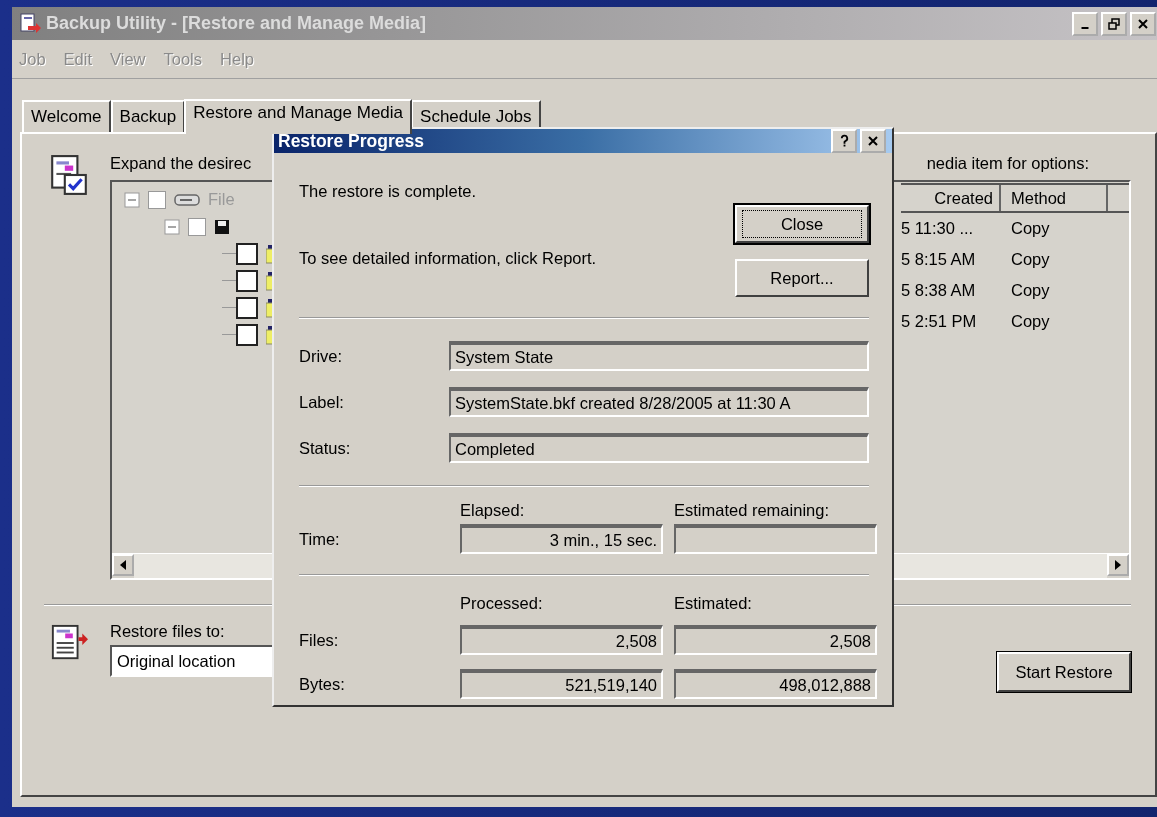 Image resolution: width=1157 pixels, height=817 pixels. What do you see at coordinates (939, 259) in the screenshot?
I see `table-cell-text: 5 8:15 AM` at bounding box center [939, 259].